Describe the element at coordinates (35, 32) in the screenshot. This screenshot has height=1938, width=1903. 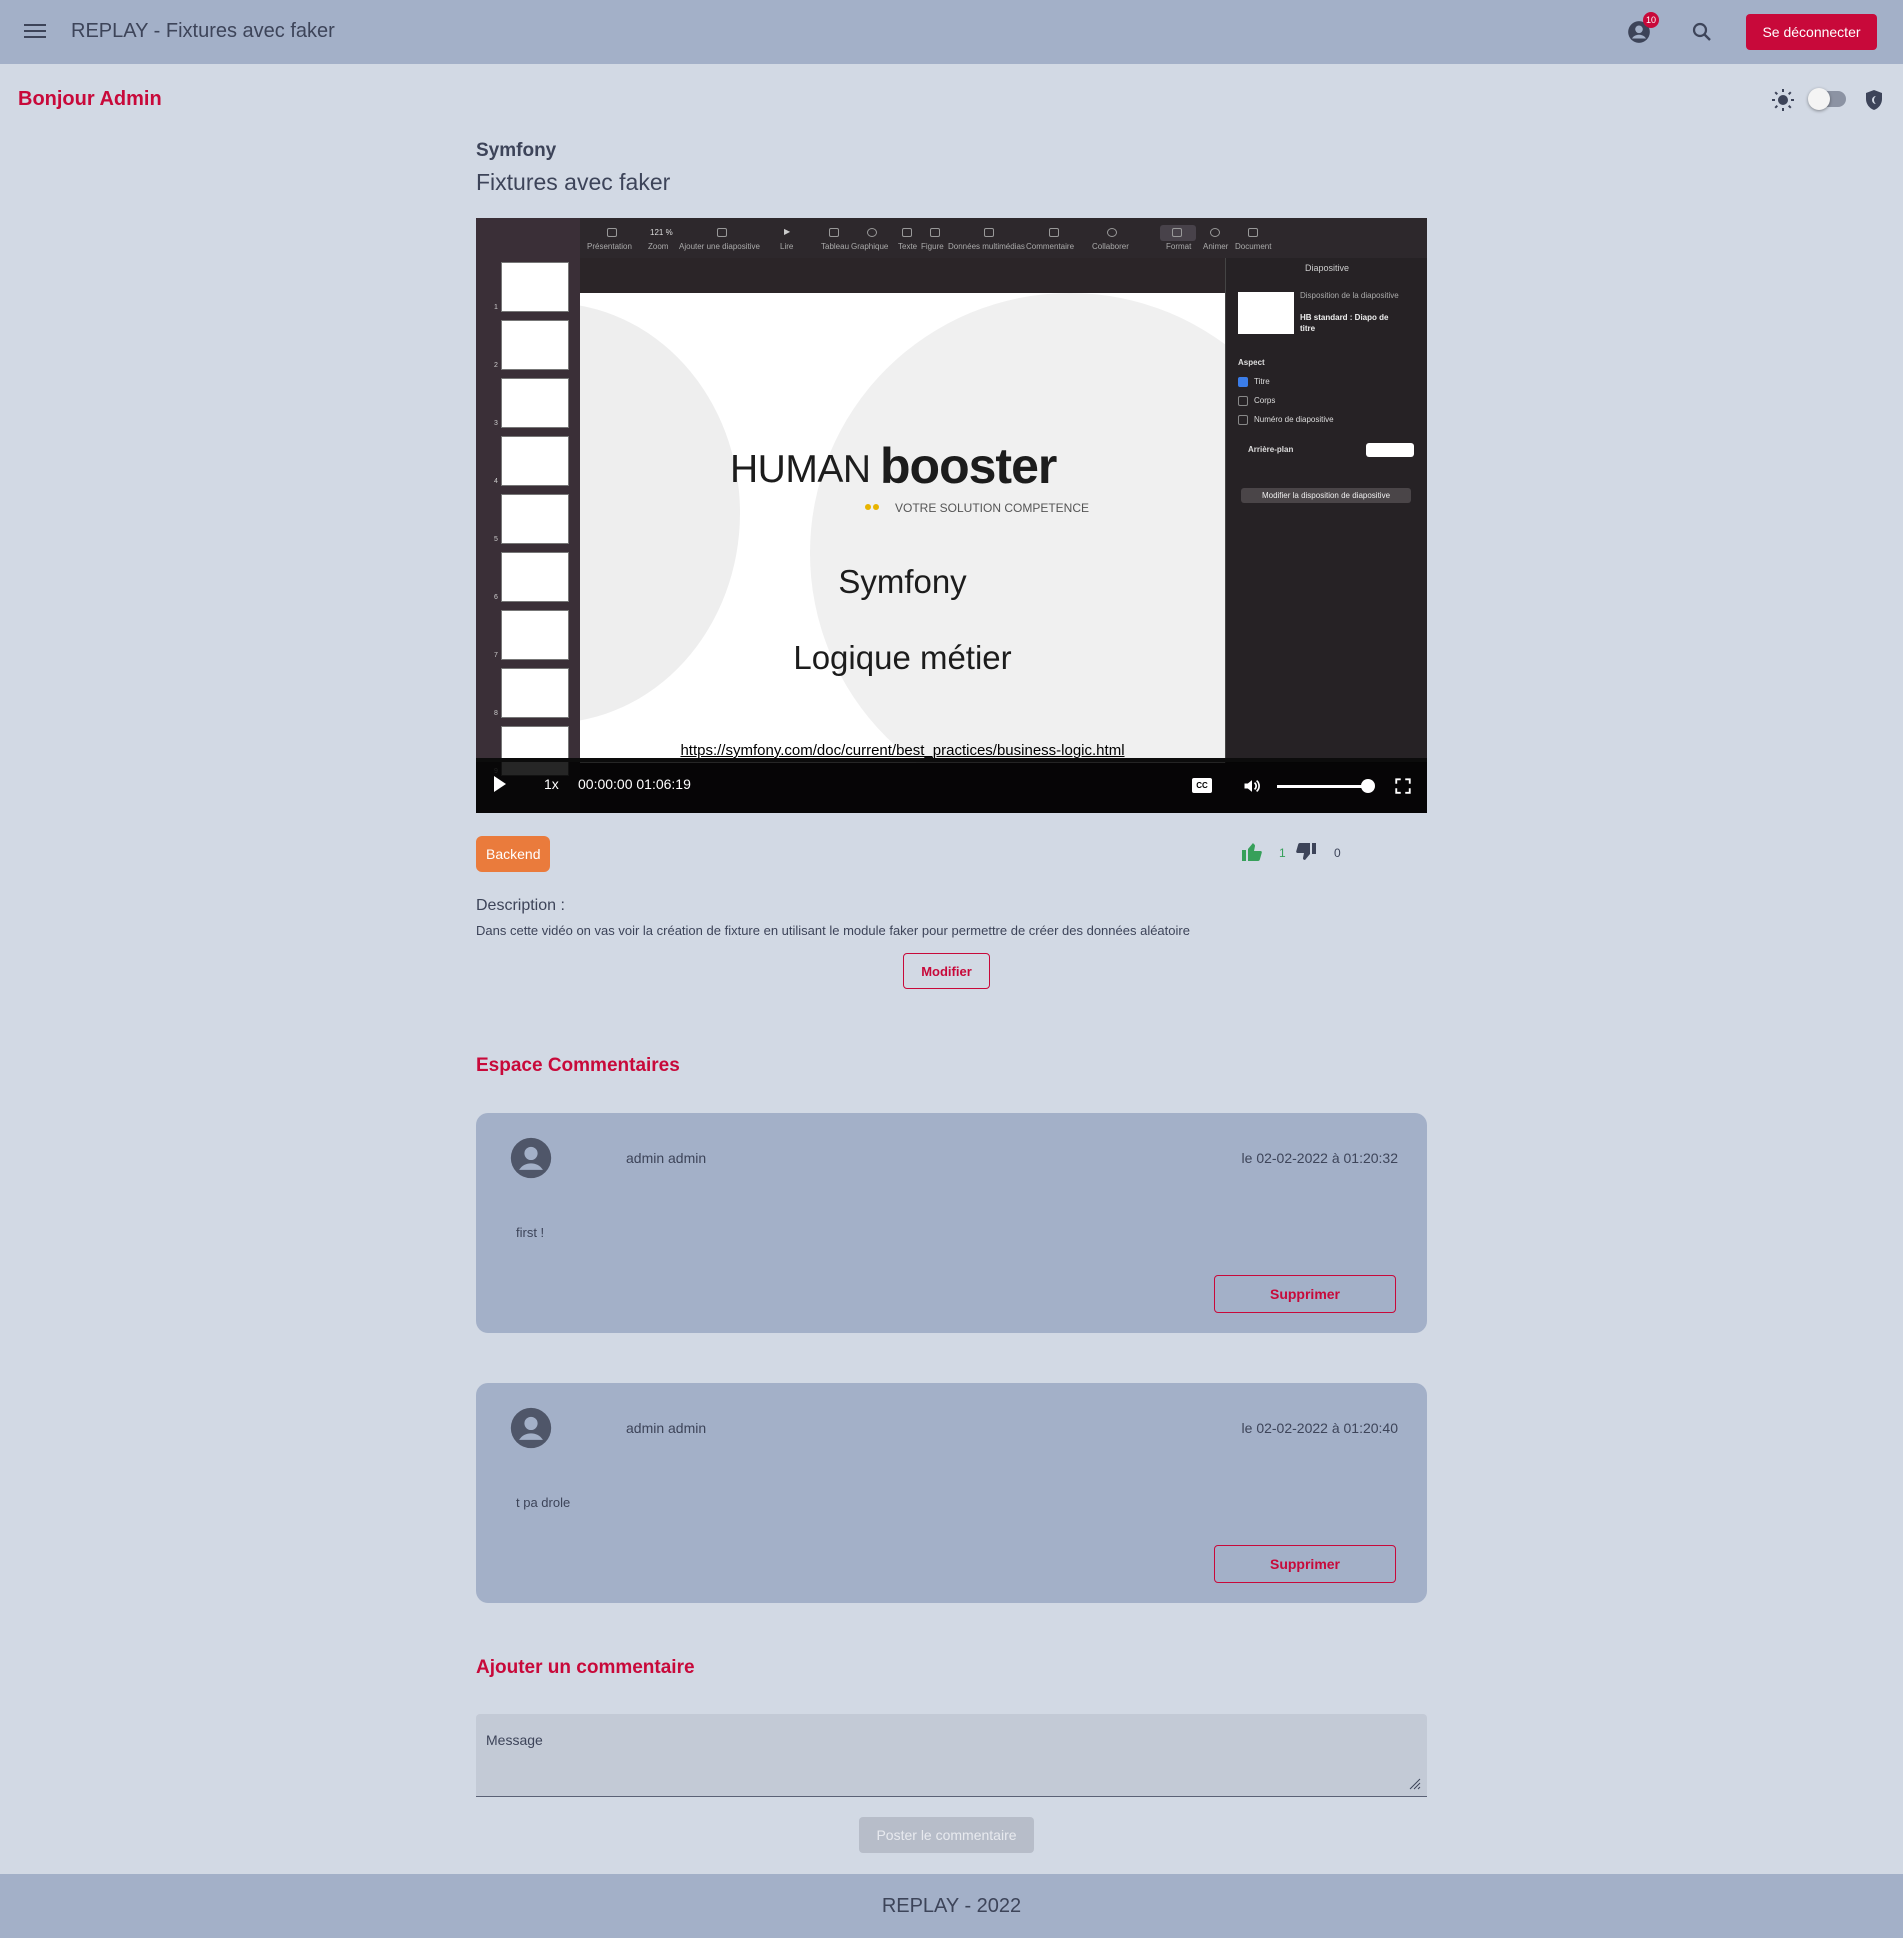
I see `menu-icon` at that location.